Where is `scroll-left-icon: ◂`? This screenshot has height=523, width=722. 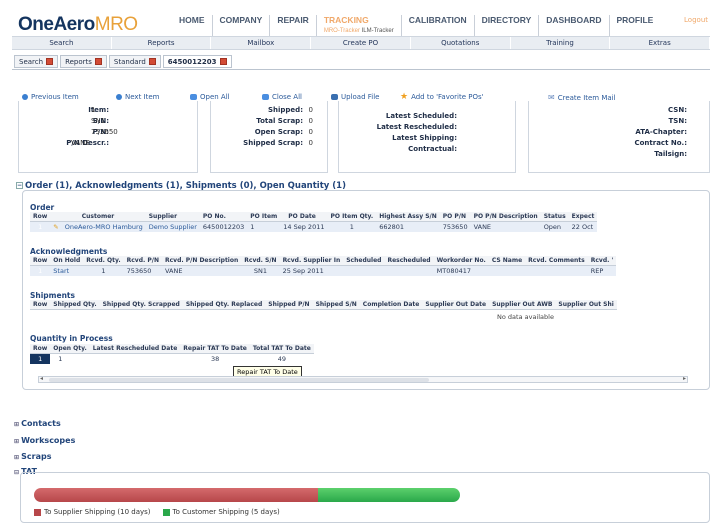 scroll-left-icon: ◂ is located at coordinates (41, 378).